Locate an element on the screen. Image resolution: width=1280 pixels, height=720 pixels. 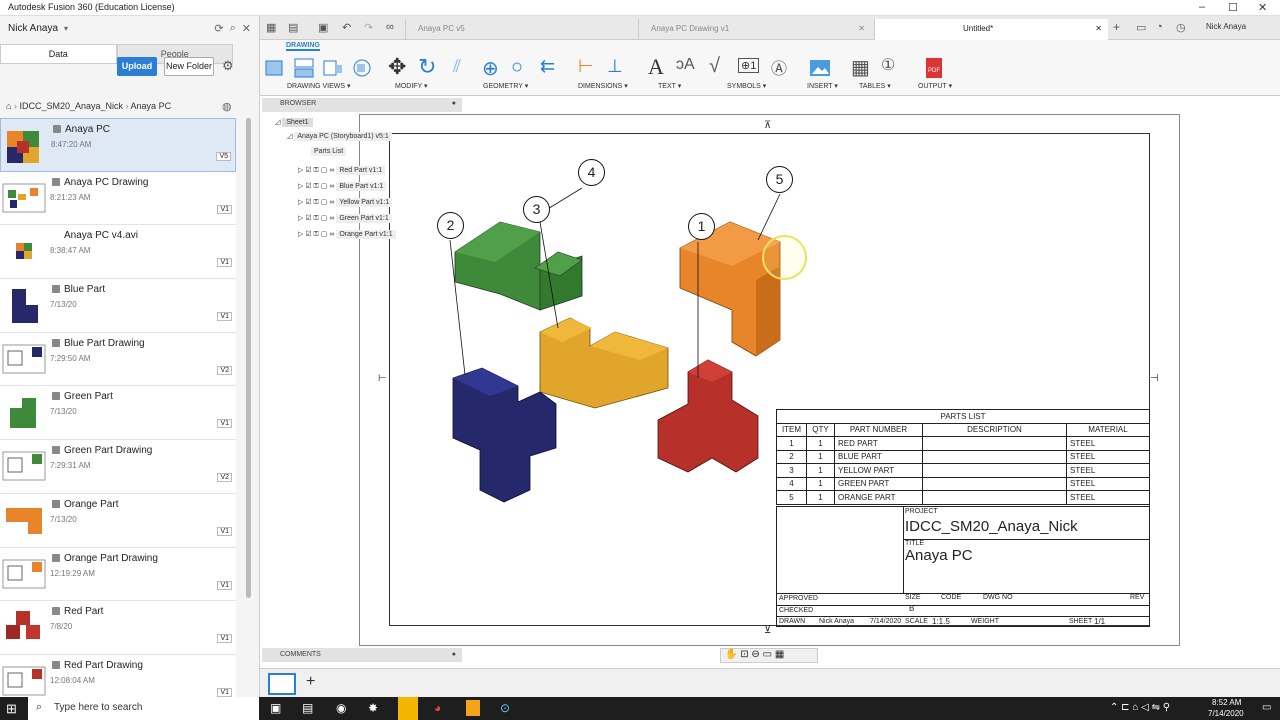
chrome-icon: ◕ is located at coordinates (437, 708).